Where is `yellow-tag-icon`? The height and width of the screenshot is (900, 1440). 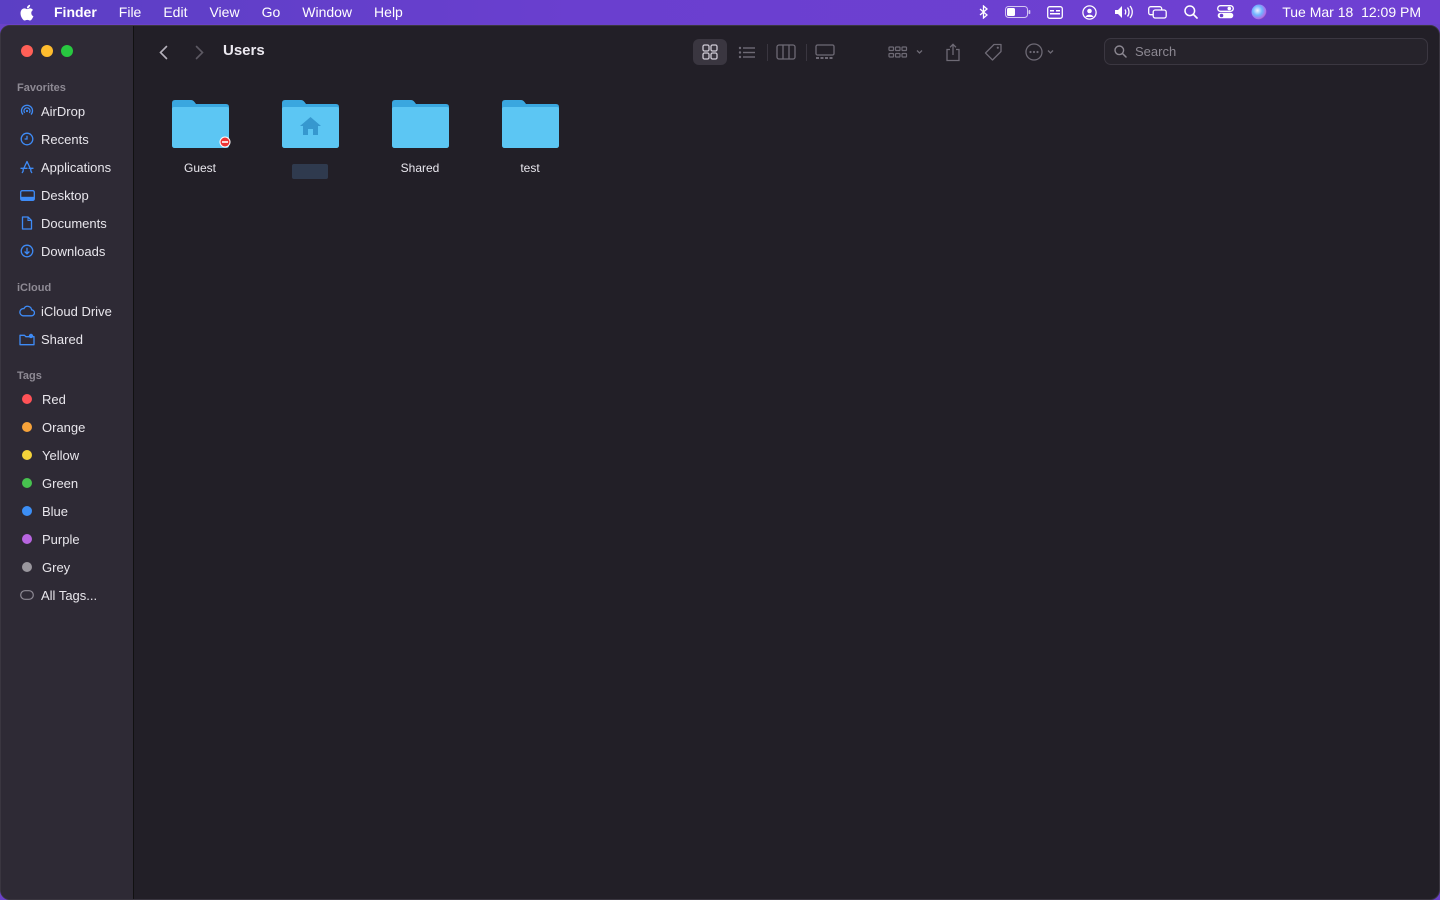
yellow-tag-icon is located at coordinates (27, 455).